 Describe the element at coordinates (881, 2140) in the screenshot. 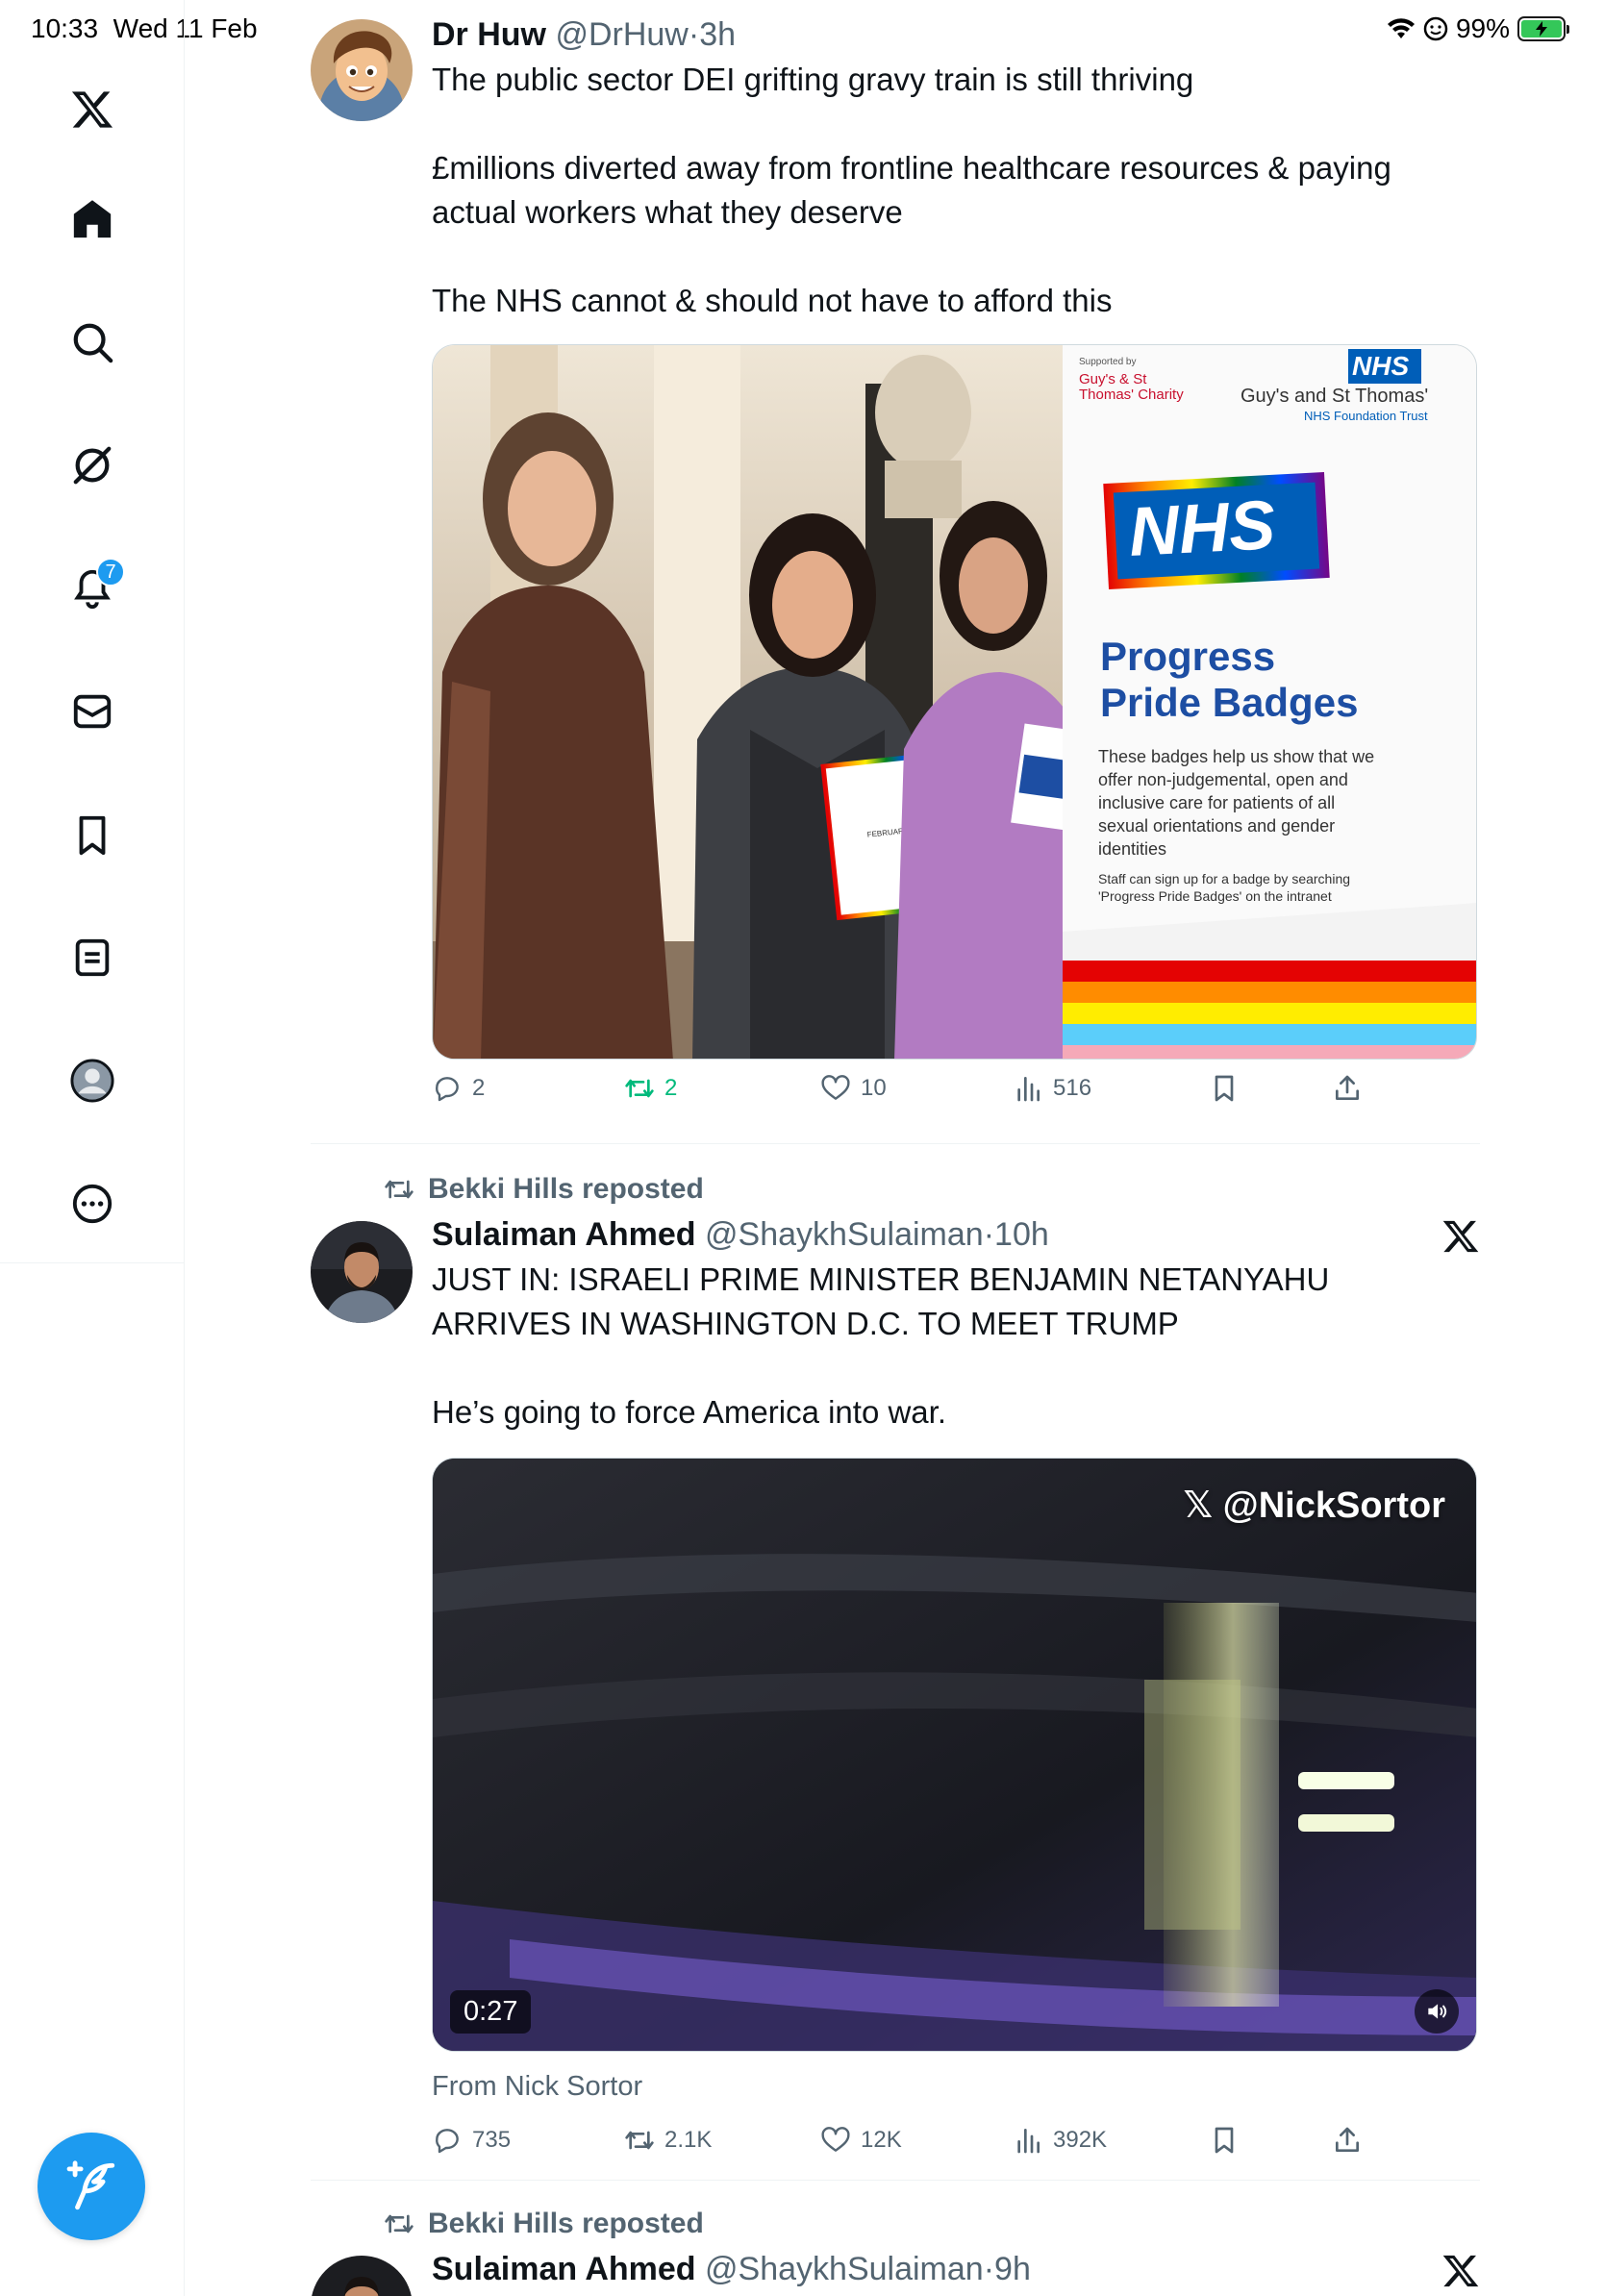

I see `like-count: 12K` at that location.